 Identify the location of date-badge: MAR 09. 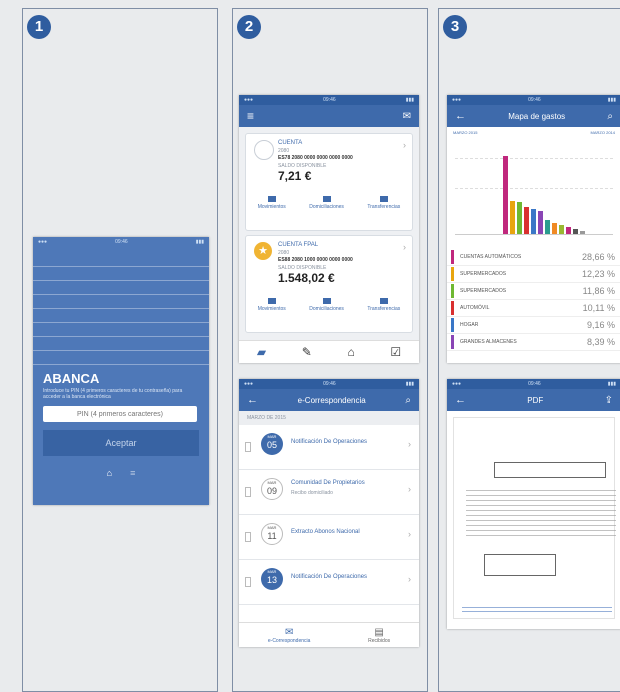
(272, 489).